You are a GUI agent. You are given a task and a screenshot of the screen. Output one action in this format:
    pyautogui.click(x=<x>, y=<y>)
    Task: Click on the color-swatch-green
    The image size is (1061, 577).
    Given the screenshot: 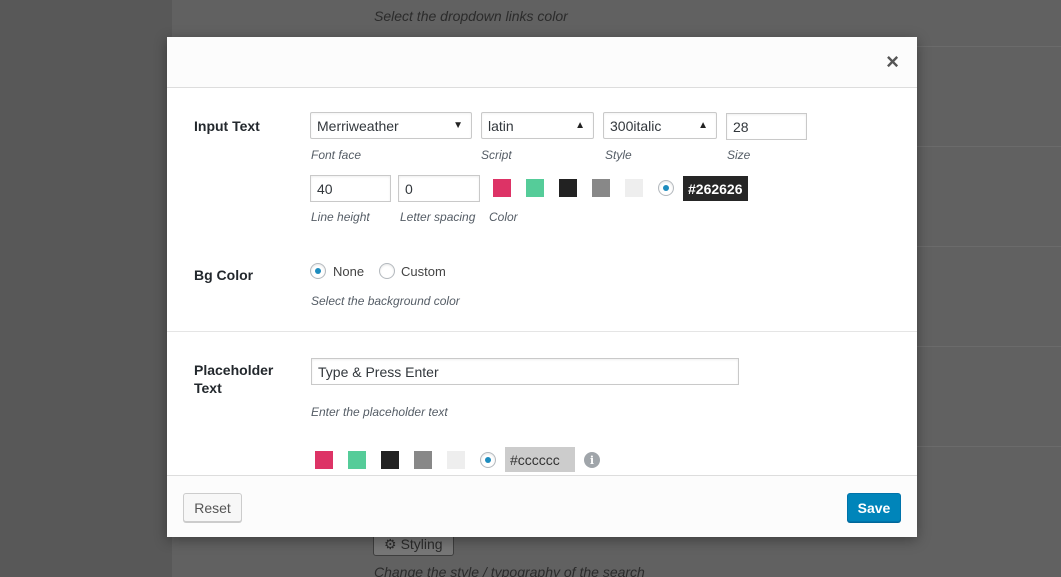 What is the action you would take?
    pyautogui.click(x=535, y=188)
    